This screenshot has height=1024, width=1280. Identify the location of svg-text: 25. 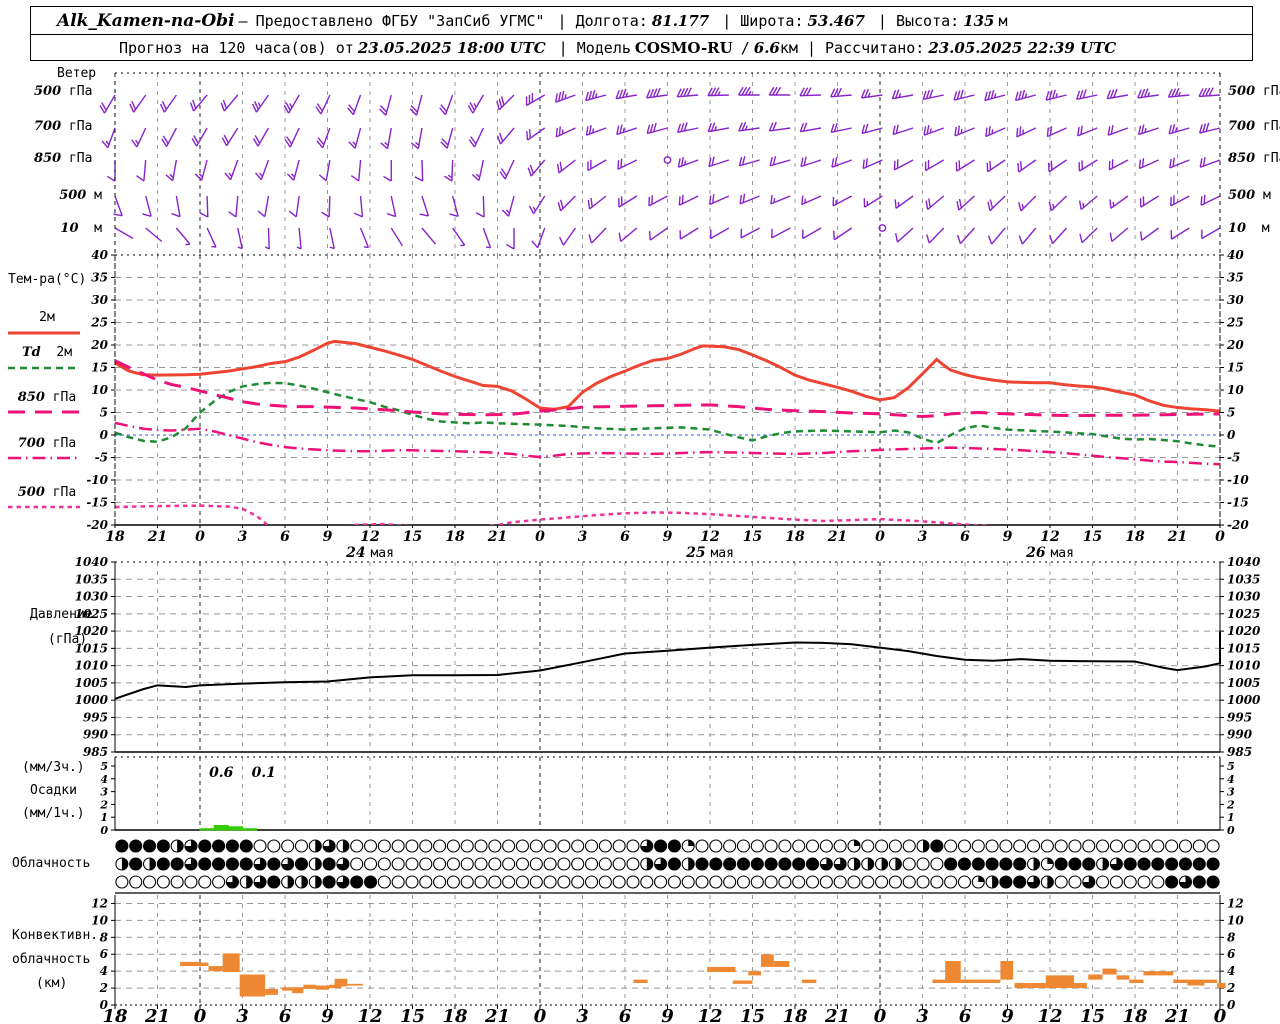
(1235, 323).